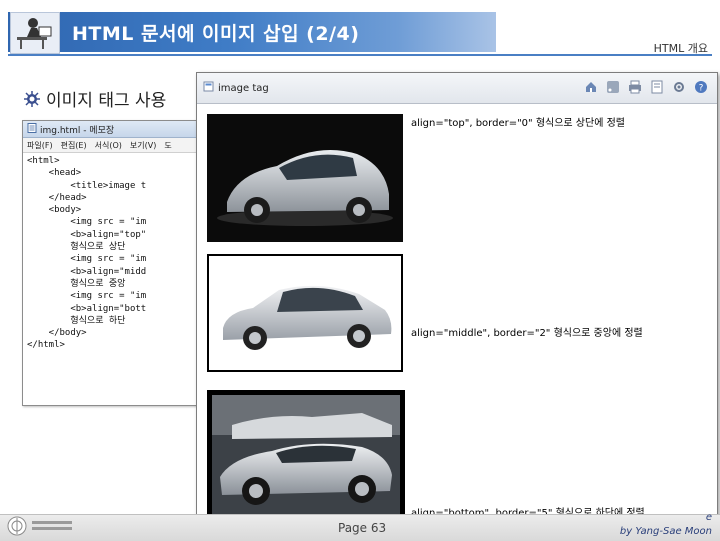 The height and width of the screenshot is (541, 720). What do you see at coordinates (243, 88) in the screenshot?
I see `tab-title: image tag` at bounding box center [243, 88].